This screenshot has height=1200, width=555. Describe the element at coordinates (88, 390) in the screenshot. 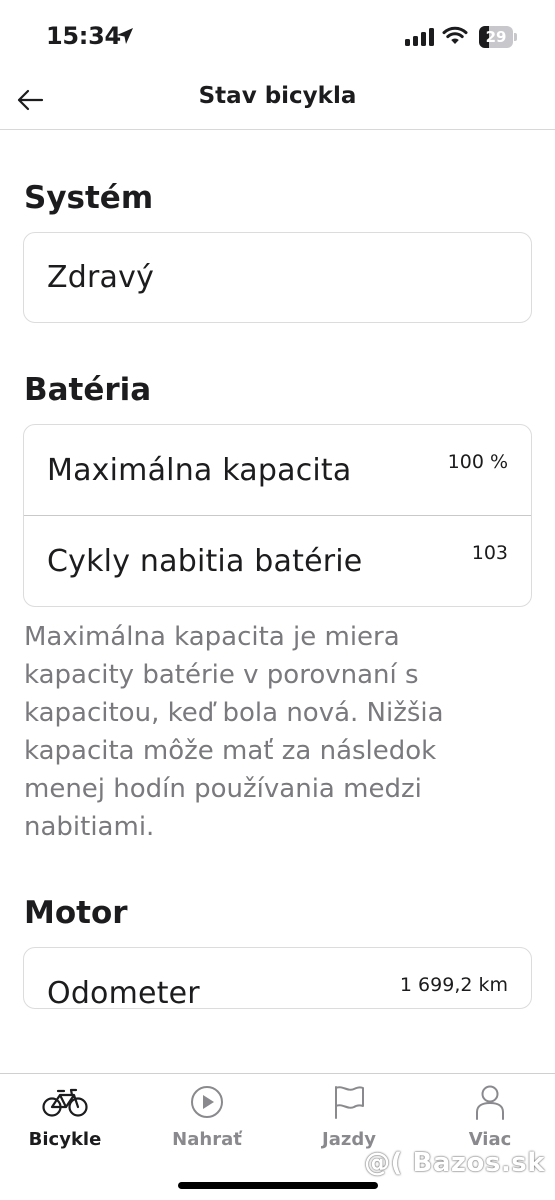

I see `section-title-battery: Batéria` at that location.